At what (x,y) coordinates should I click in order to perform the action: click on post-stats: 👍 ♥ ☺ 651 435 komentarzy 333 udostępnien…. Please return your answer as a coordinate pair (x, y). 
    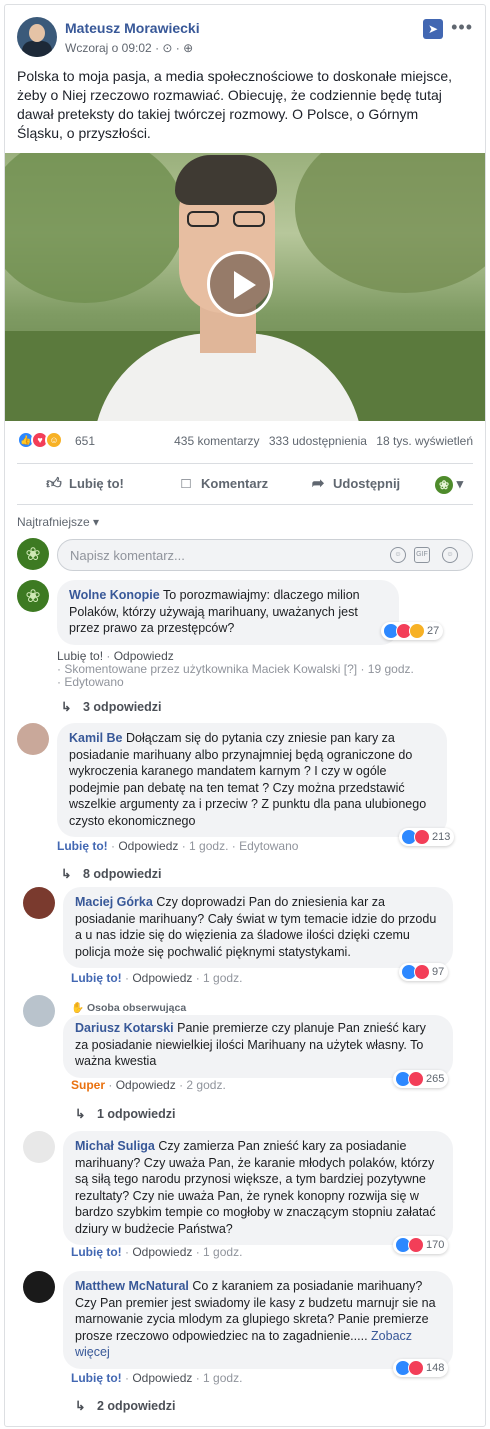
    Looking at the image, I should click on (245, 441).